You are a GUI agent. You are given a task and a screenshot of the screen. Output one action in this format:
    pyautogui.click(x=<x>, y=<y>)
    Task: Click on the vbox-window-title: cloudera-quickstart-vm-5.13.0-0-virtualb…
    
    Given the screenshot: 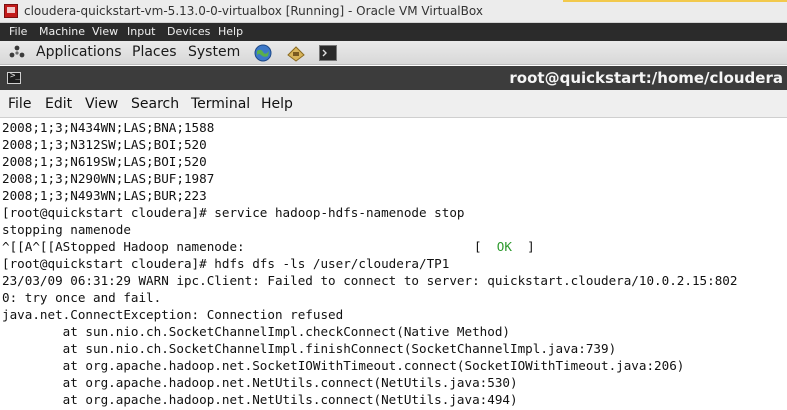 What is the action you would take?
    pyautogui.click(x=253, y=11)
    